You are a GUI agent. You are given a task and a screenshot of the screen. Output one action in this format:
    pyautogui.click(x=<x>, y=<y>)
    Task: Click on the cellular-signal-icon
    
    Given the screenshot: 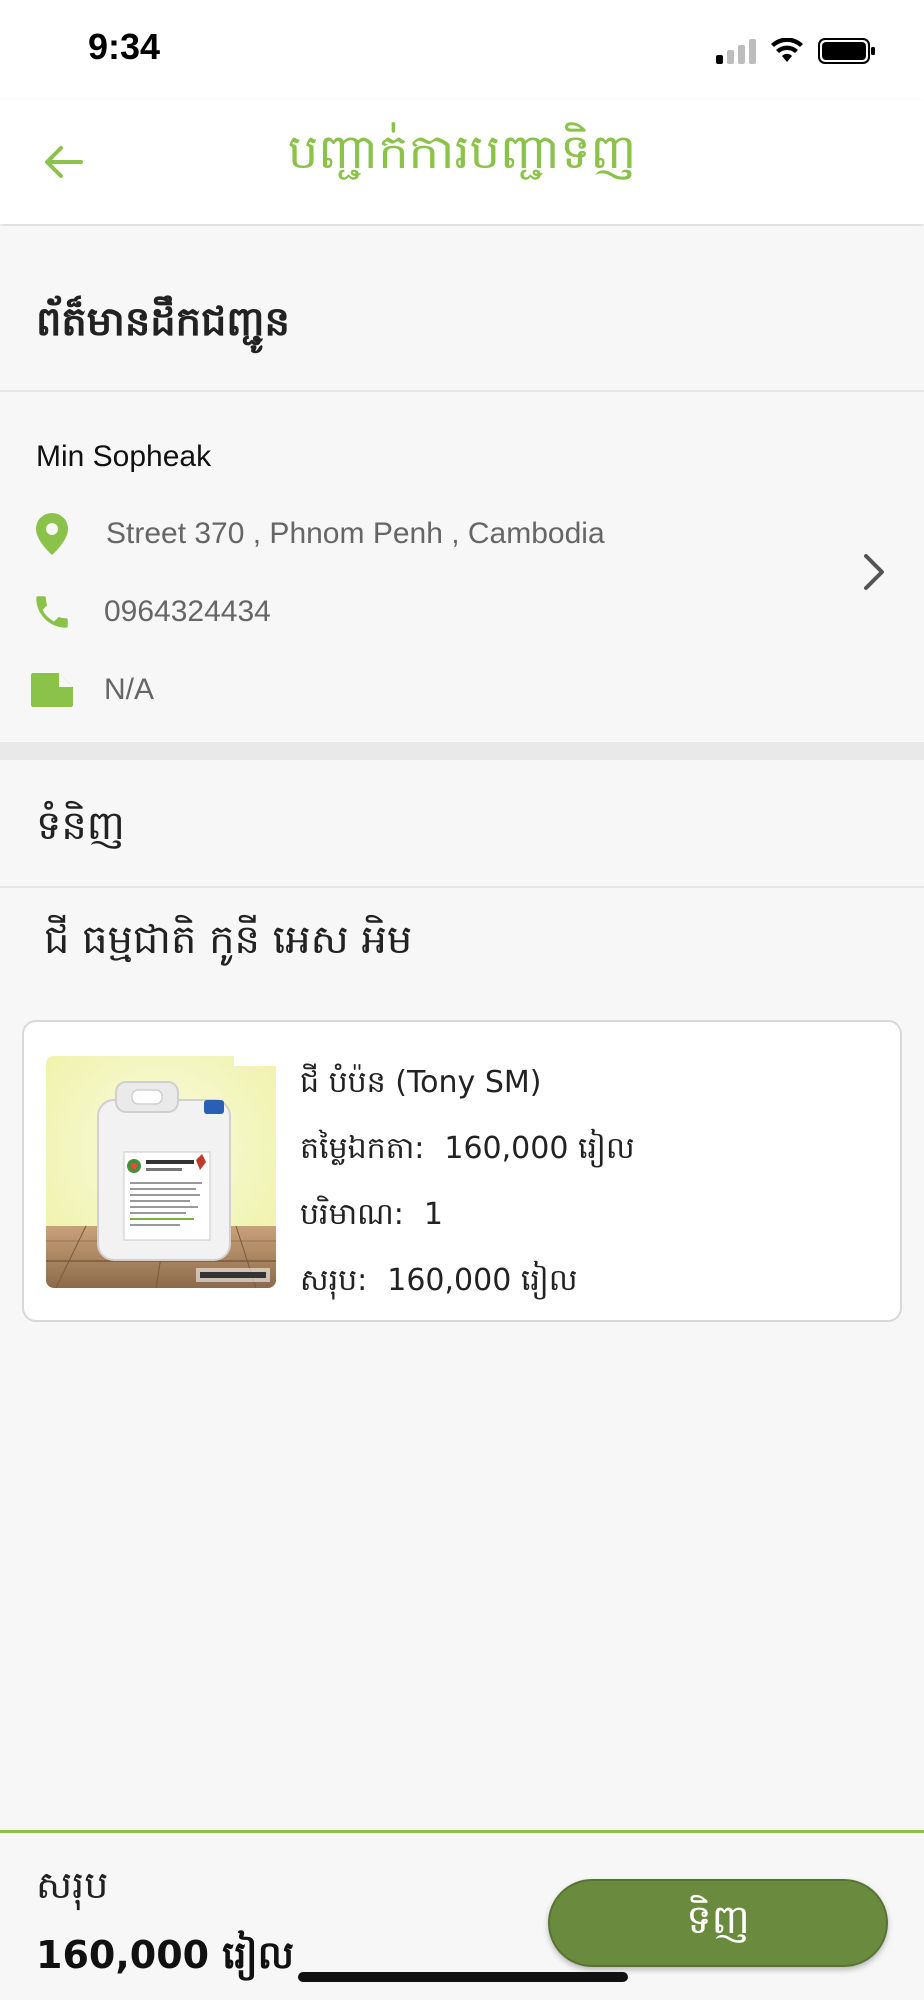 What is the action you would take?
    pyautogui.click(x=736, y=51)
    